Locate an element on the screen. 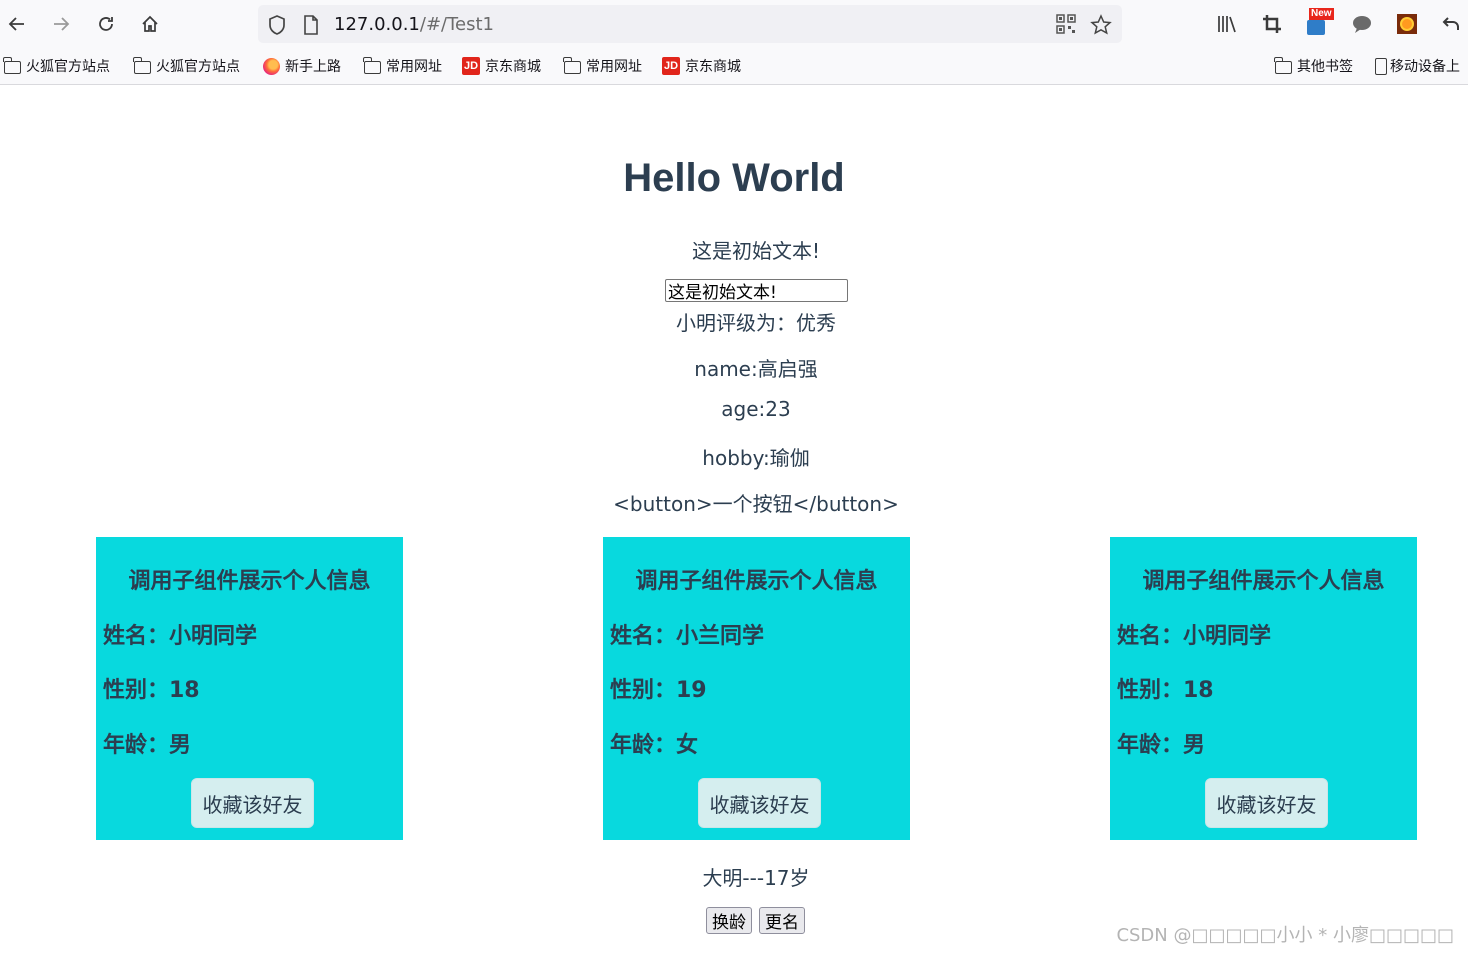  card-age: 年龄：女 is located at coordinates (654, 745).